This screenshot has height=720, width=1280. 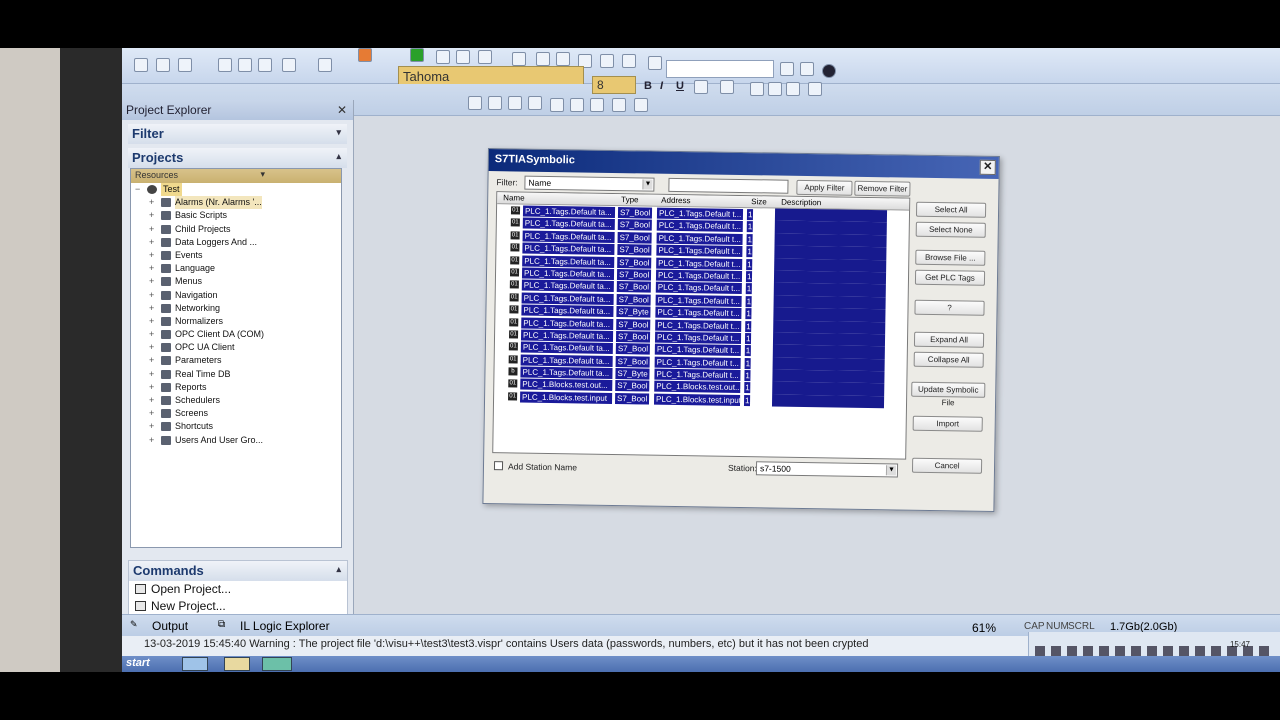 What do you see at coordinates (498, 466) in the screenshot?
I see `add-station-name-checkbox` at bounding box center [498, 466].